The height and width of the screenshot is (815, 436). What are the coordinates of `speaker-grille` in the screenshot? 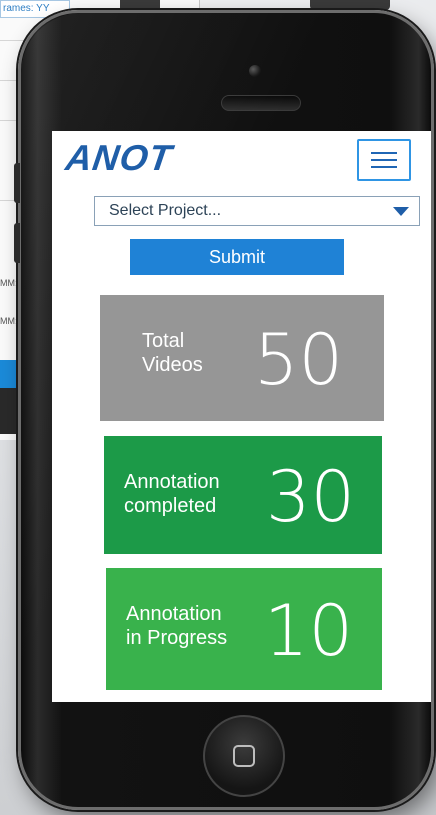 It's located at (261, 103).